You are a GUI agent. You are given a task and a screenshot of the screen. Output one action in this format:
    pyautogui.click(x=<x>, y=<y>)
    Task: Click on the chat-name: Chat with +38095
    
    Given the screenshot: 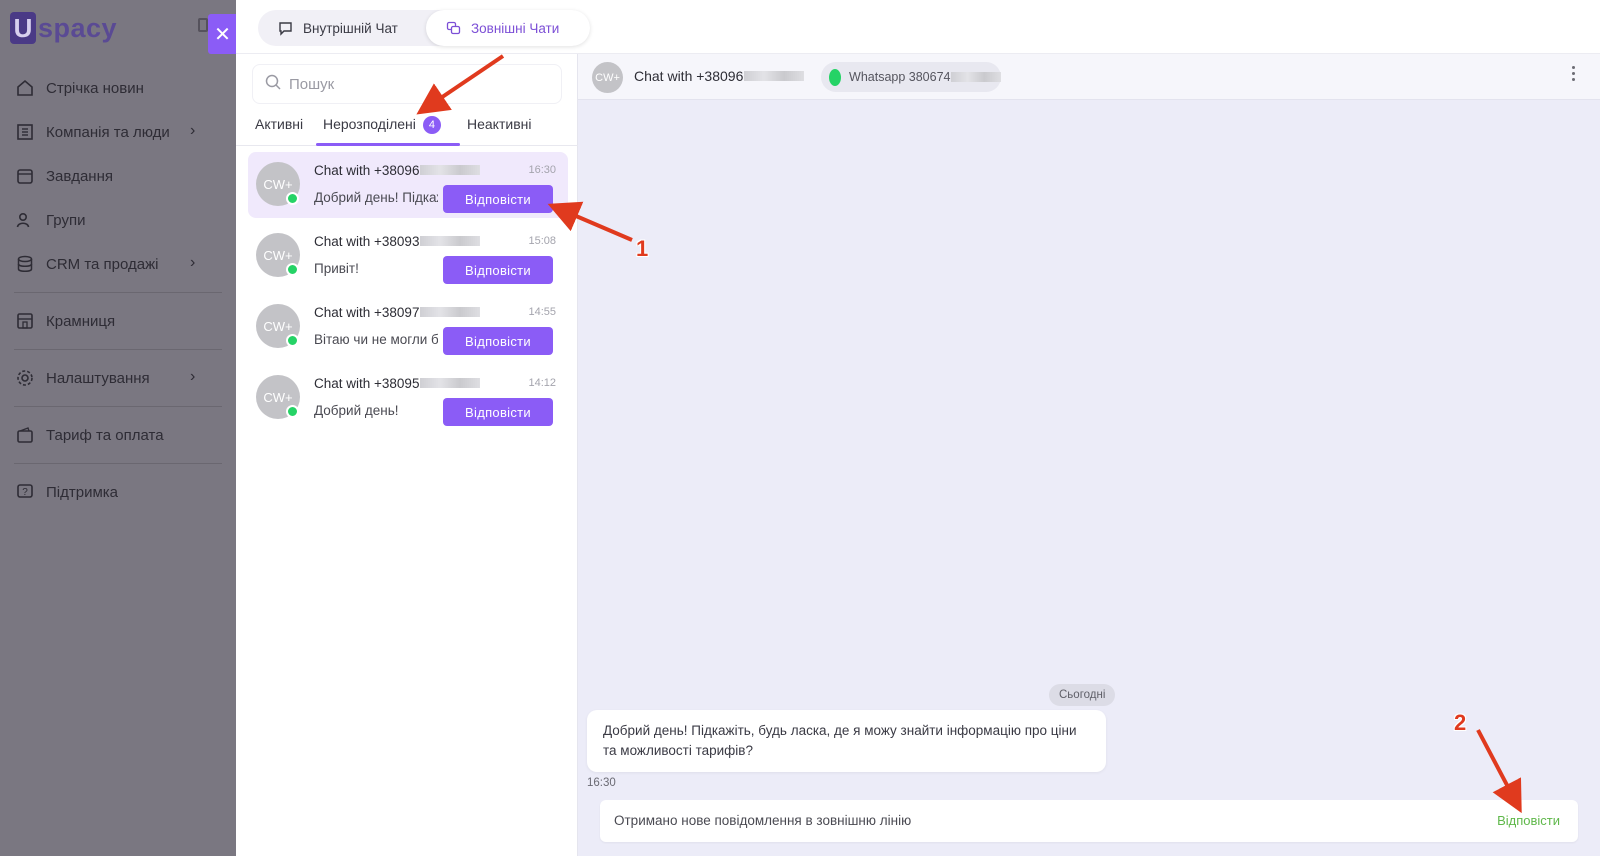 What is the action you would take?
    pyautogui.click(x=397, y=383)
    